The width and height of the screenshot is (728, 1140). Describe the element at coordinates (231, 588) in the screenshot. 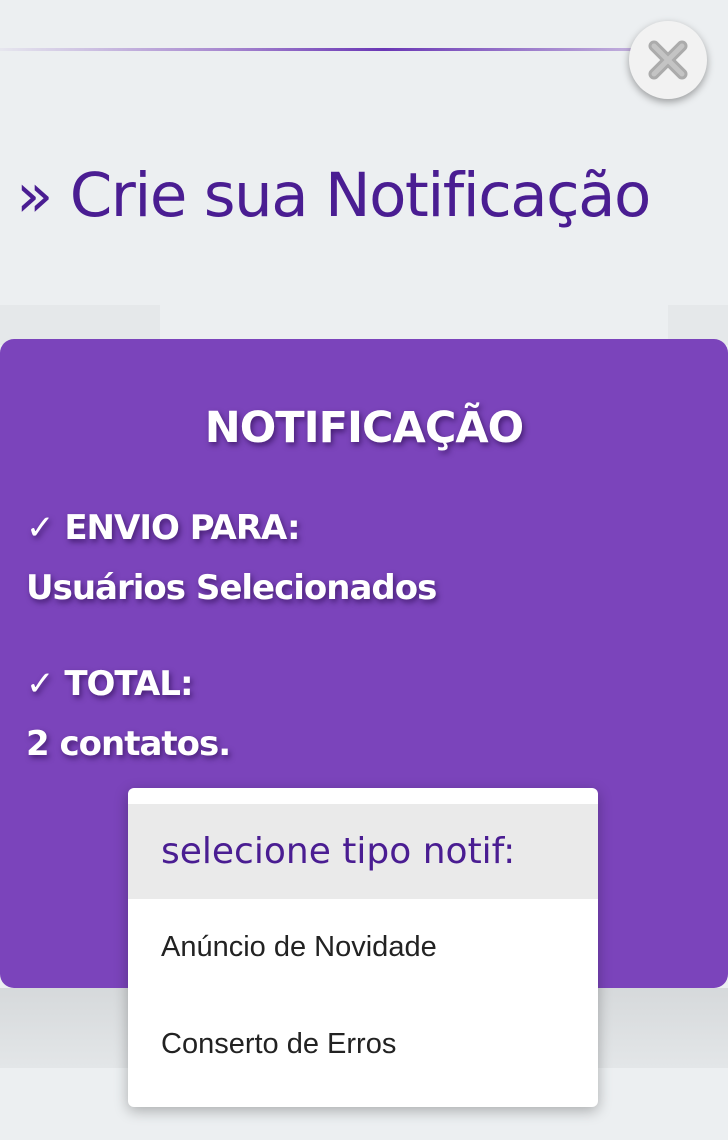

I see `send-to-value: Usuários Selecionados` at that location.